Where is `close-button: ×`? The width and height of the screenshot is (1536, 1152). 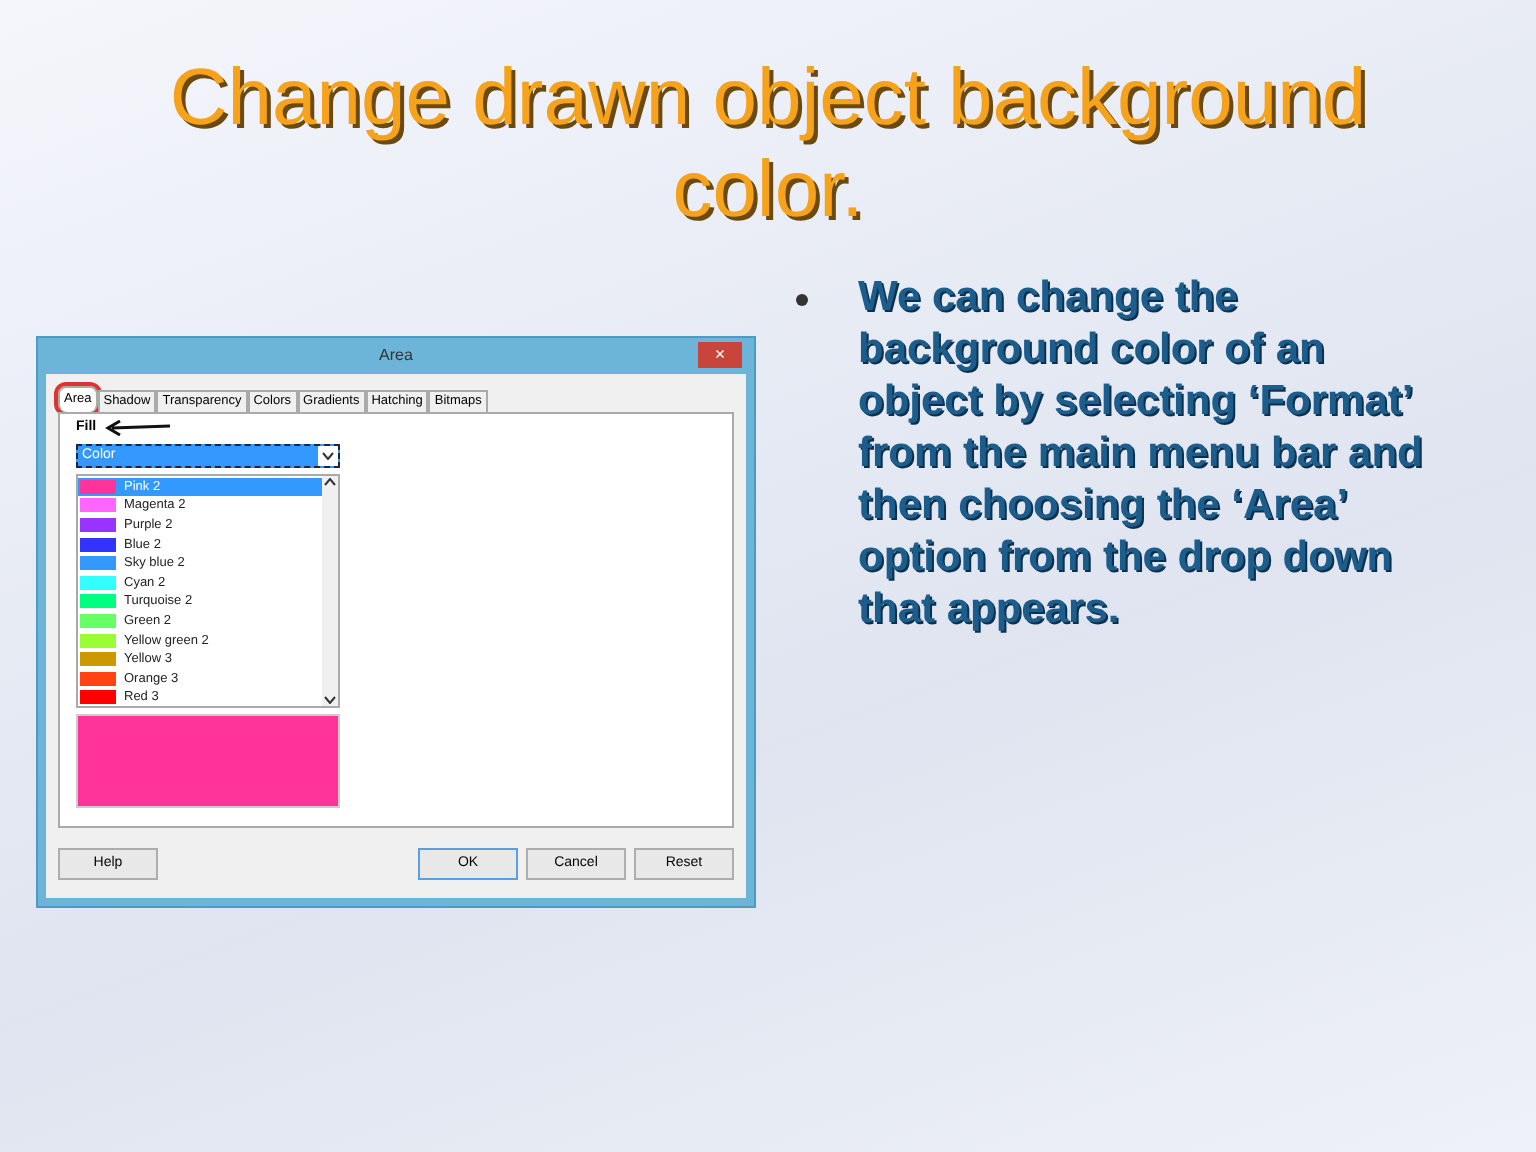 close-button: × is located at coordinates (720, 355).